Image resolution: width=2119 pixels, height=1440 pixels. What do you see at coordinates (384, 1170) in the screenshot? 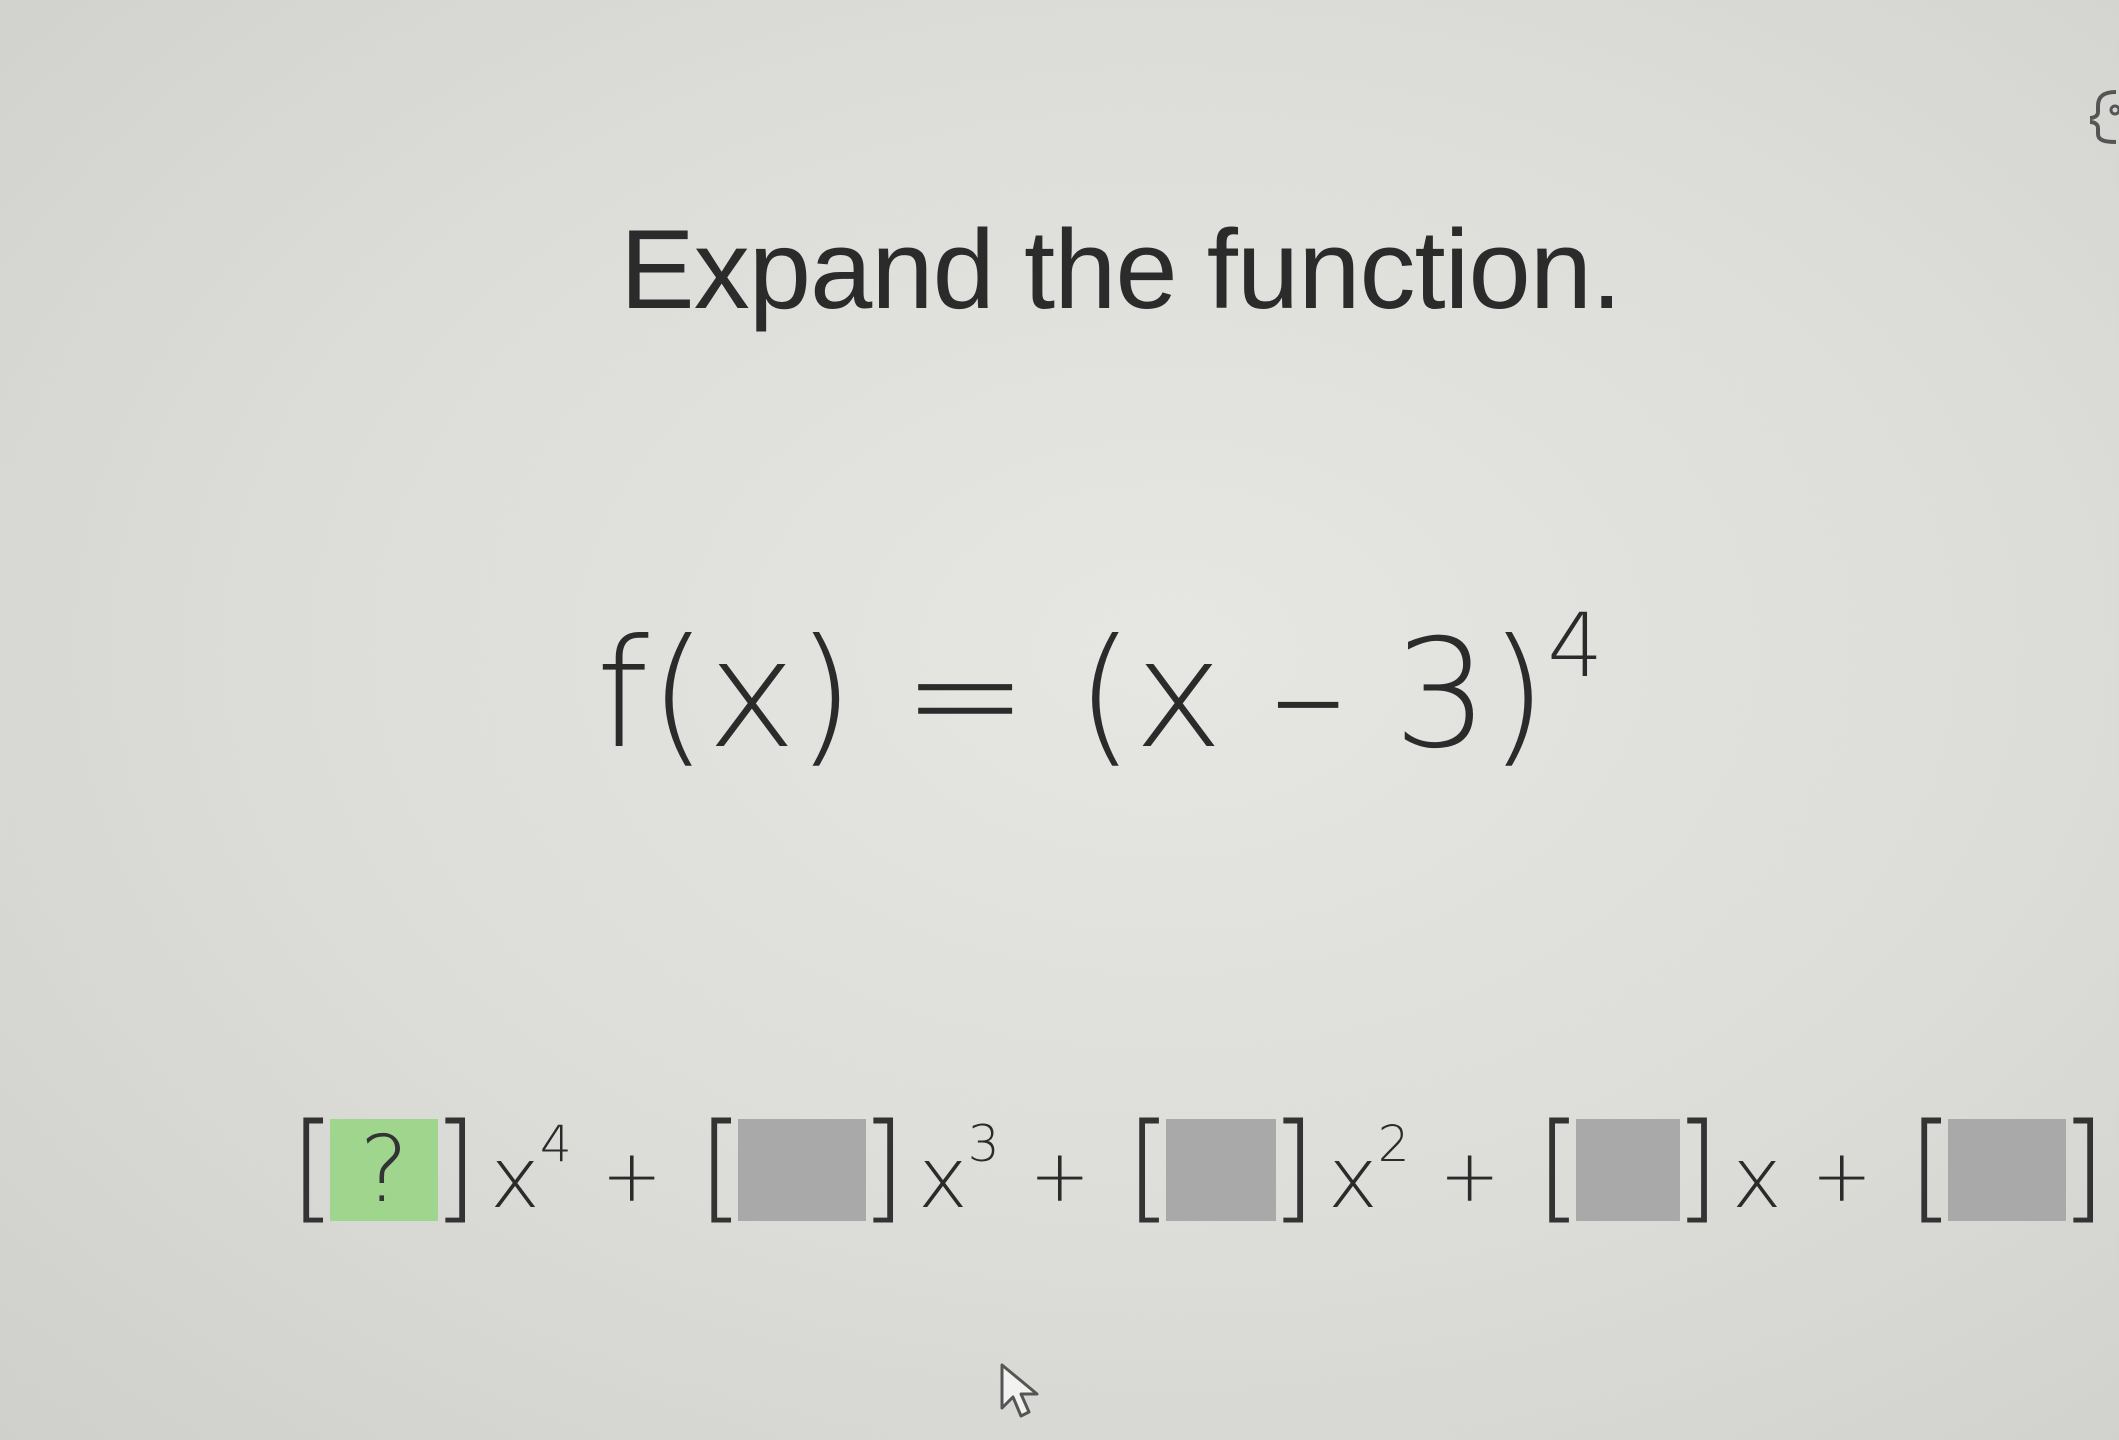
I see `answer-box-x4-coefficient: ?` at bounding box center [384, 1170].